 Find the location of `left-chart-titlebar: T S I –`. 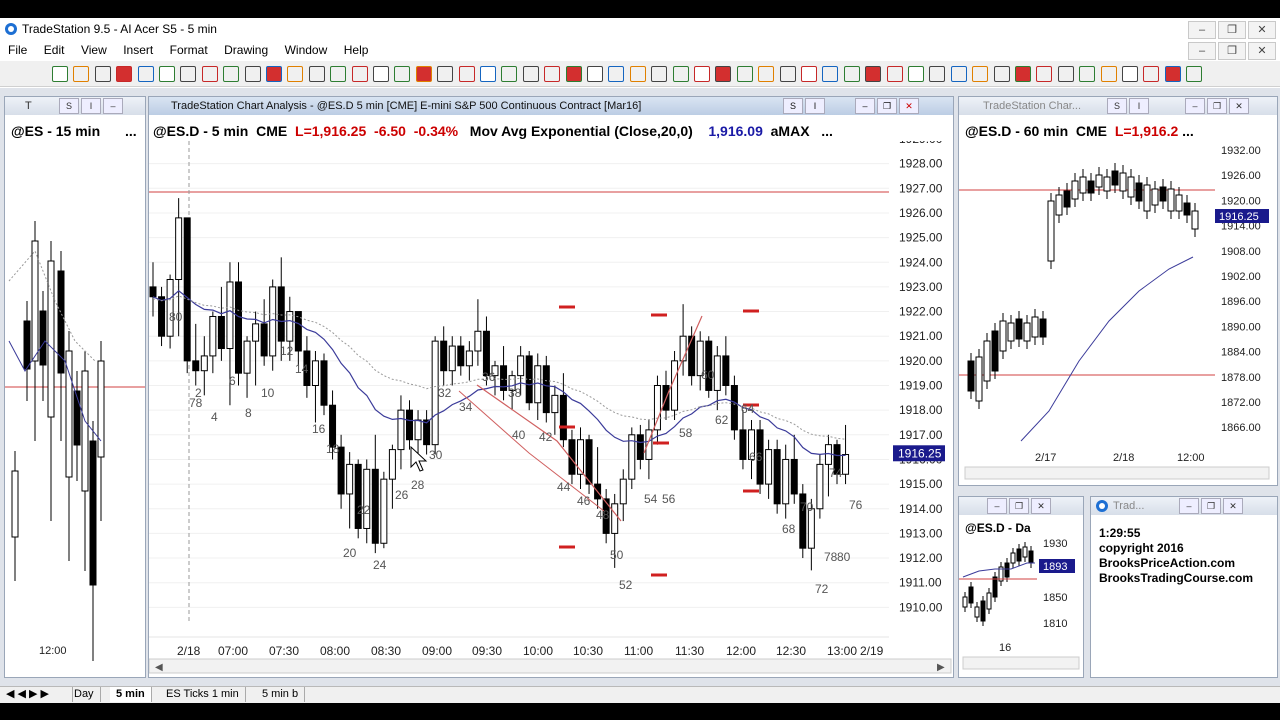

left-chart-titlebar: T S I – is located at coordinates (75, 106).